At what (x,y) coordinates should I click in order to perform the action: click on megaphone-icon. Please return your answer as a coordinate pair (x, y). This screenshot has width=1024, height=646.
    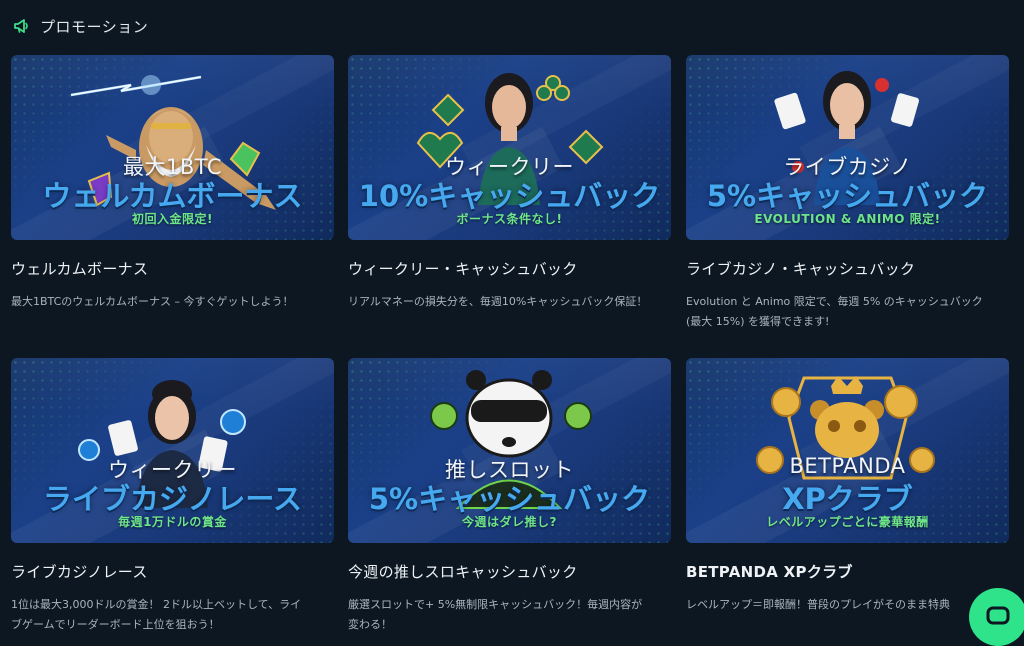
    Looking at the image, I should click on (21, 26).